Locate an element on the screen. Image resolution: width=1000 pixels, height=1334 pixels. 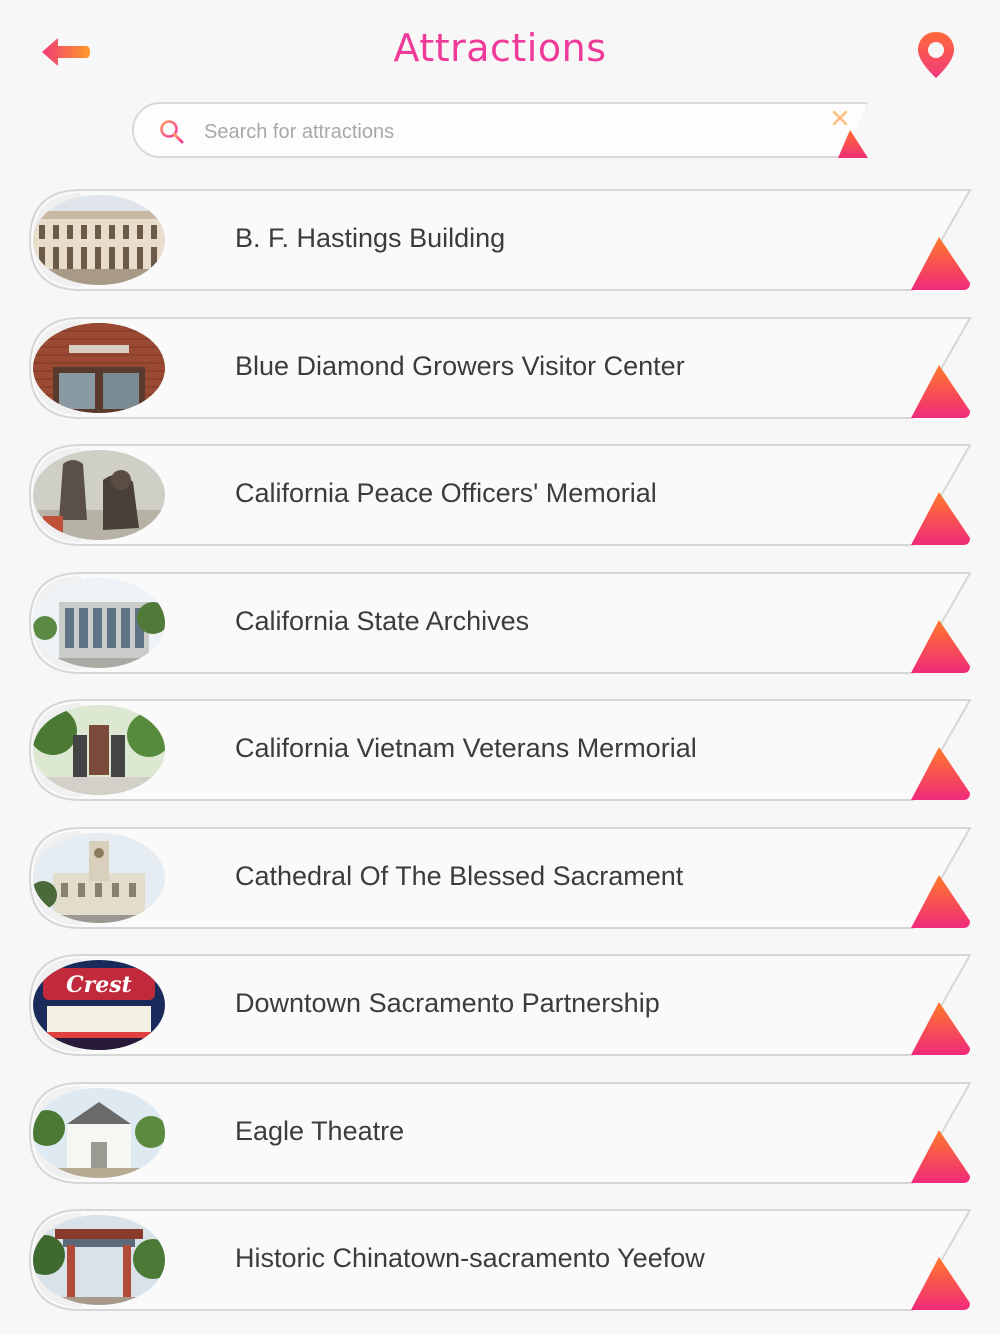
attraction-name: California State Archives is located at coordinates (382, 621).